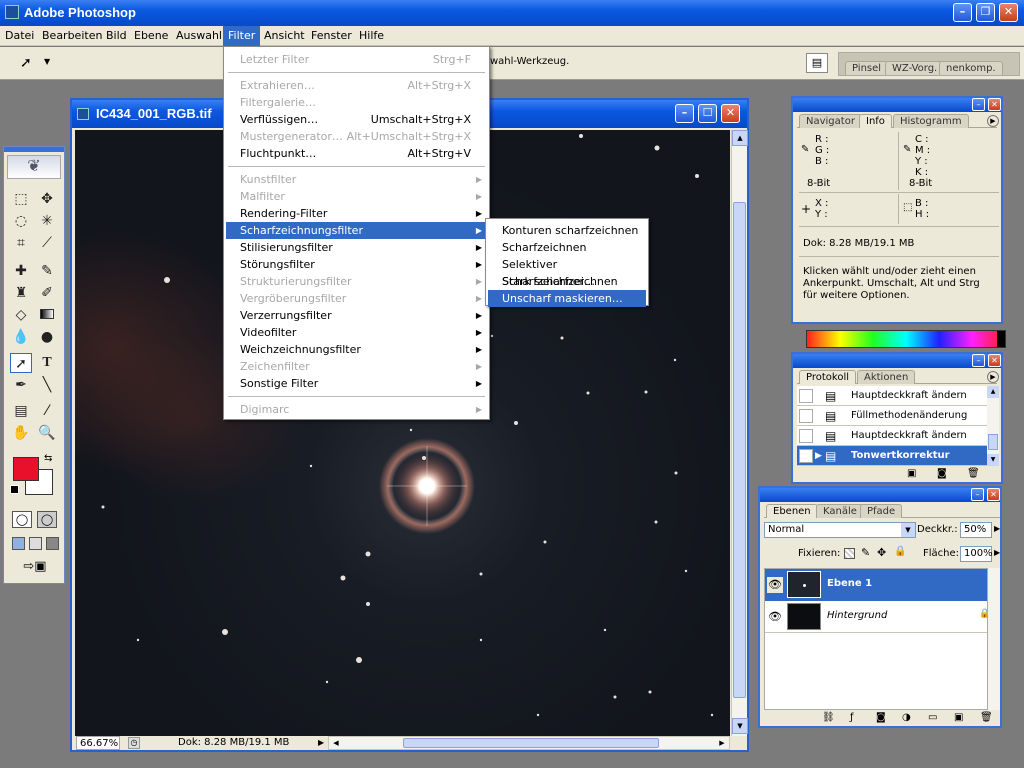 The image size is (1024, 768). What do you see at coordinates (962, 12) in the screenshot?
I see `minimize-button: –` at bounding box center [962, 12].